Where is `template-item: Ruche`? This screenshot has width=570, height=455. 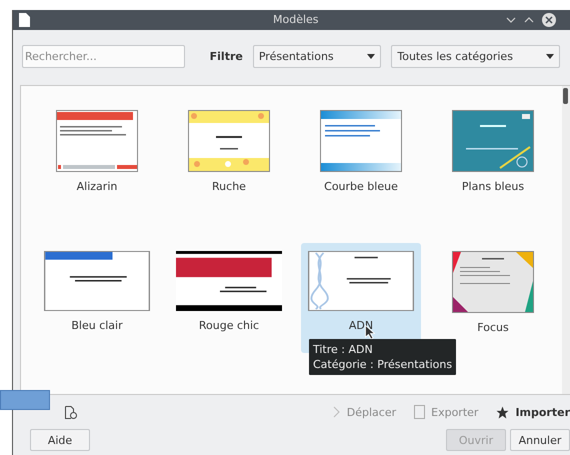 template-item: Ruche is located at coordinates (229, 157).